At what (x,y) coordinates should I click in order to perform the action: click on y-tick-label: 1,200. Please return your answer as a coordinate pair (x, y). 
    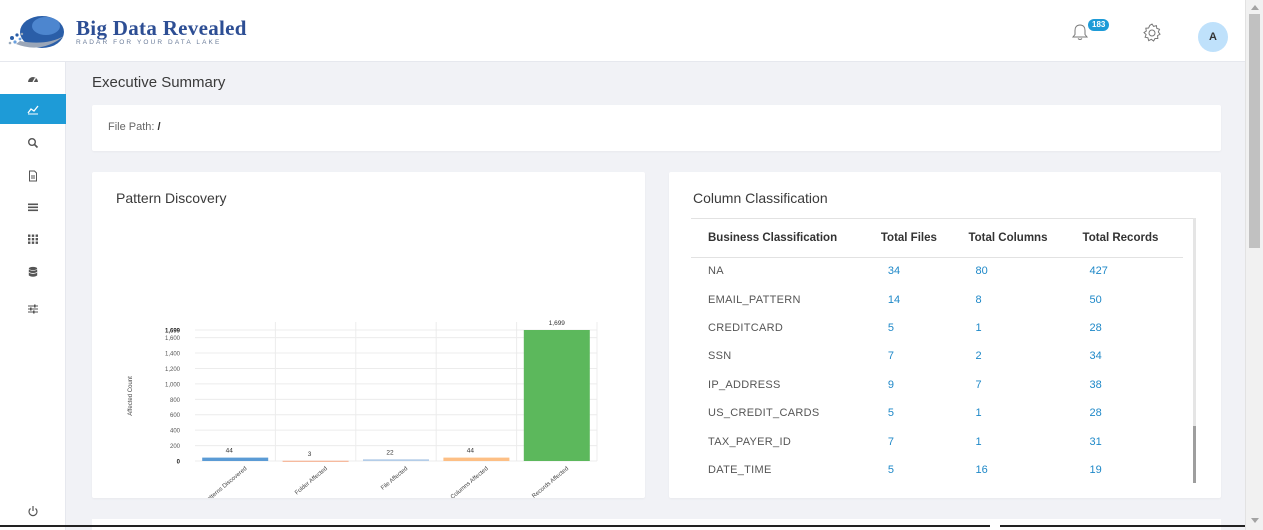
    Looking at the image, I should click on (173, 370).